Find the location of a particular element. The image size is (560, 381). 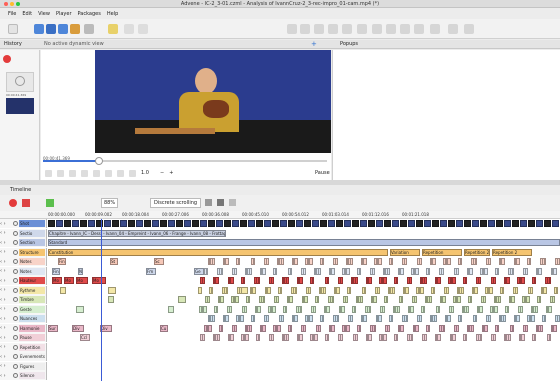

row-label: Nuances is located at coordinates (32, 318).